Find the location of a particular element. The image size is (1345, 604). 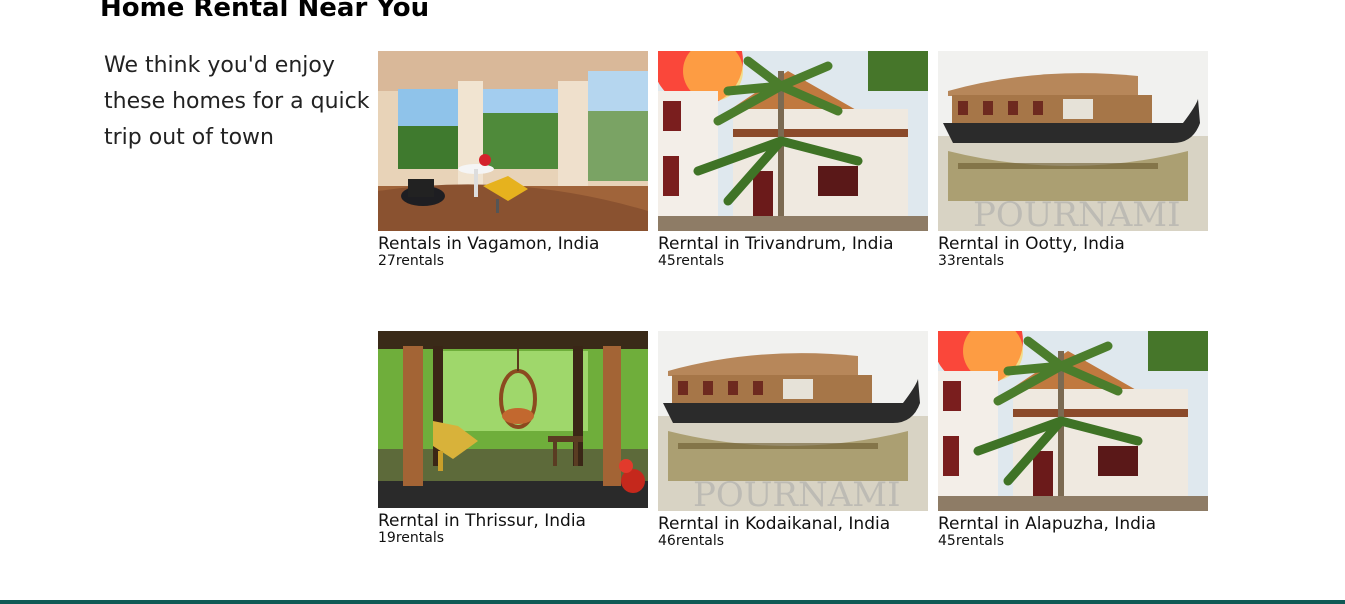

garden-pavilion-photo is located at coordinates (513, 419).